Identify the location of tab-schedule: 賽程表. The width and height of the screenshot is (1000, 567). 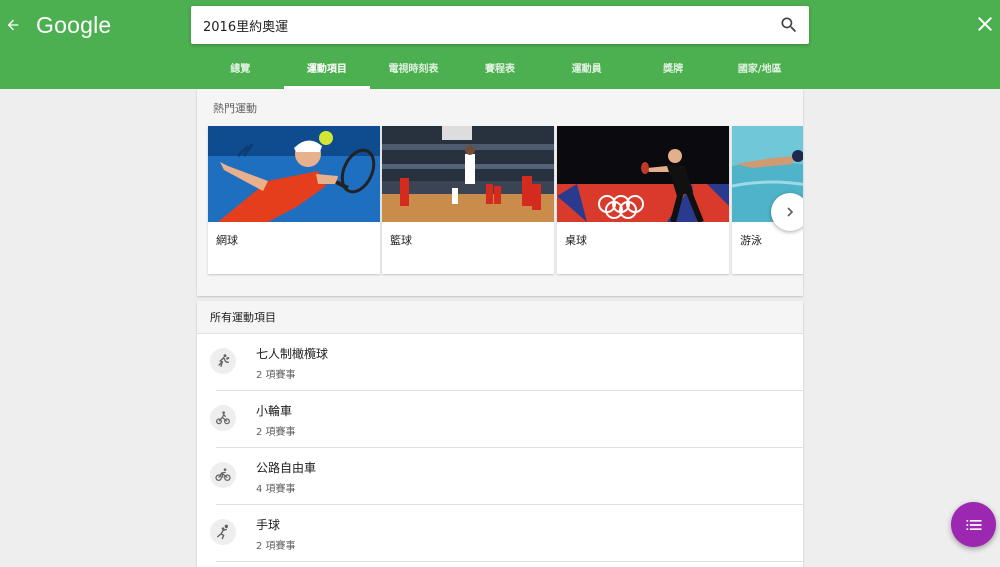
(500, 70).